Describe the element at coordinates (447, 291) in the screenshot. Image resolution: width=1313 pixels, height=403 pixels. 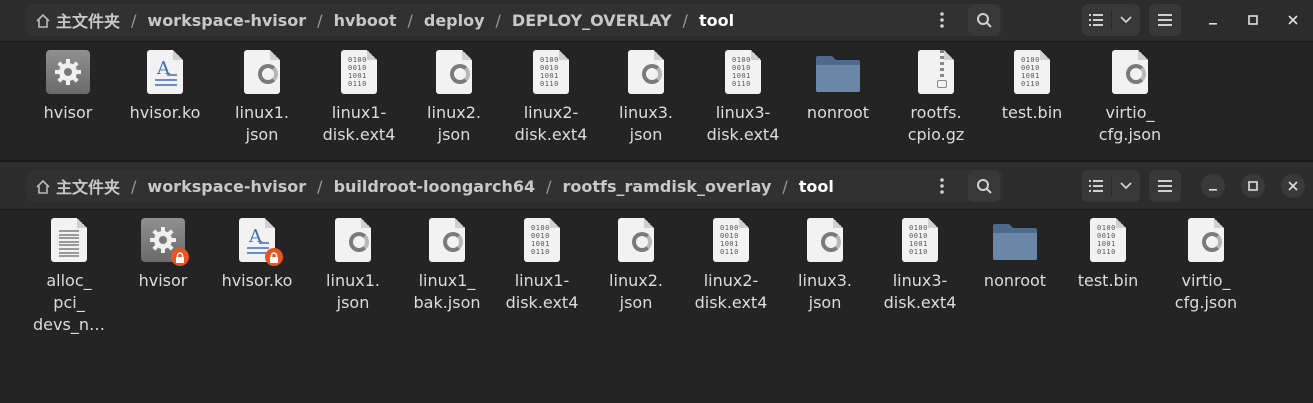
I see `file-name: linux1_ bak.json` at that location.